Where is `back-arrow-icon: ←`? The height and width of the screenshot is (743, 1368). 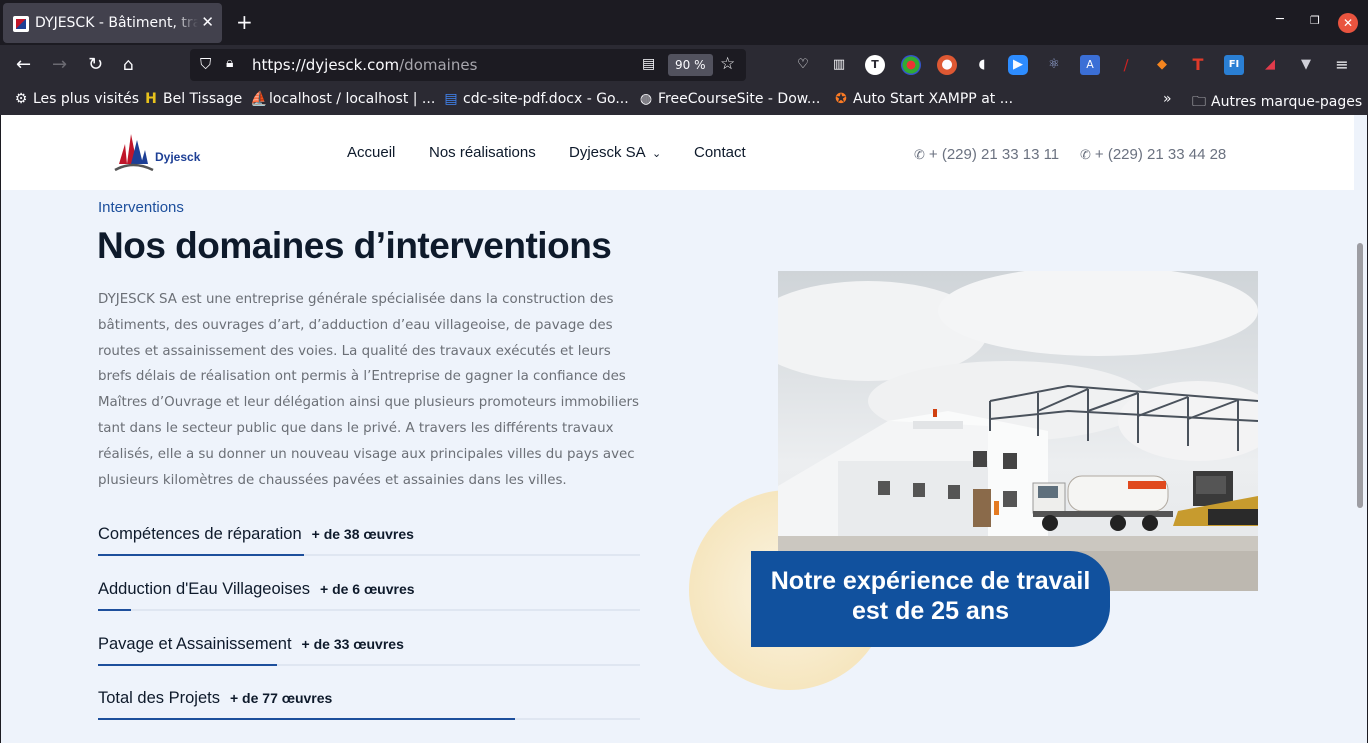
back-arrow-icon: ← is located at coordinates (23, 65).